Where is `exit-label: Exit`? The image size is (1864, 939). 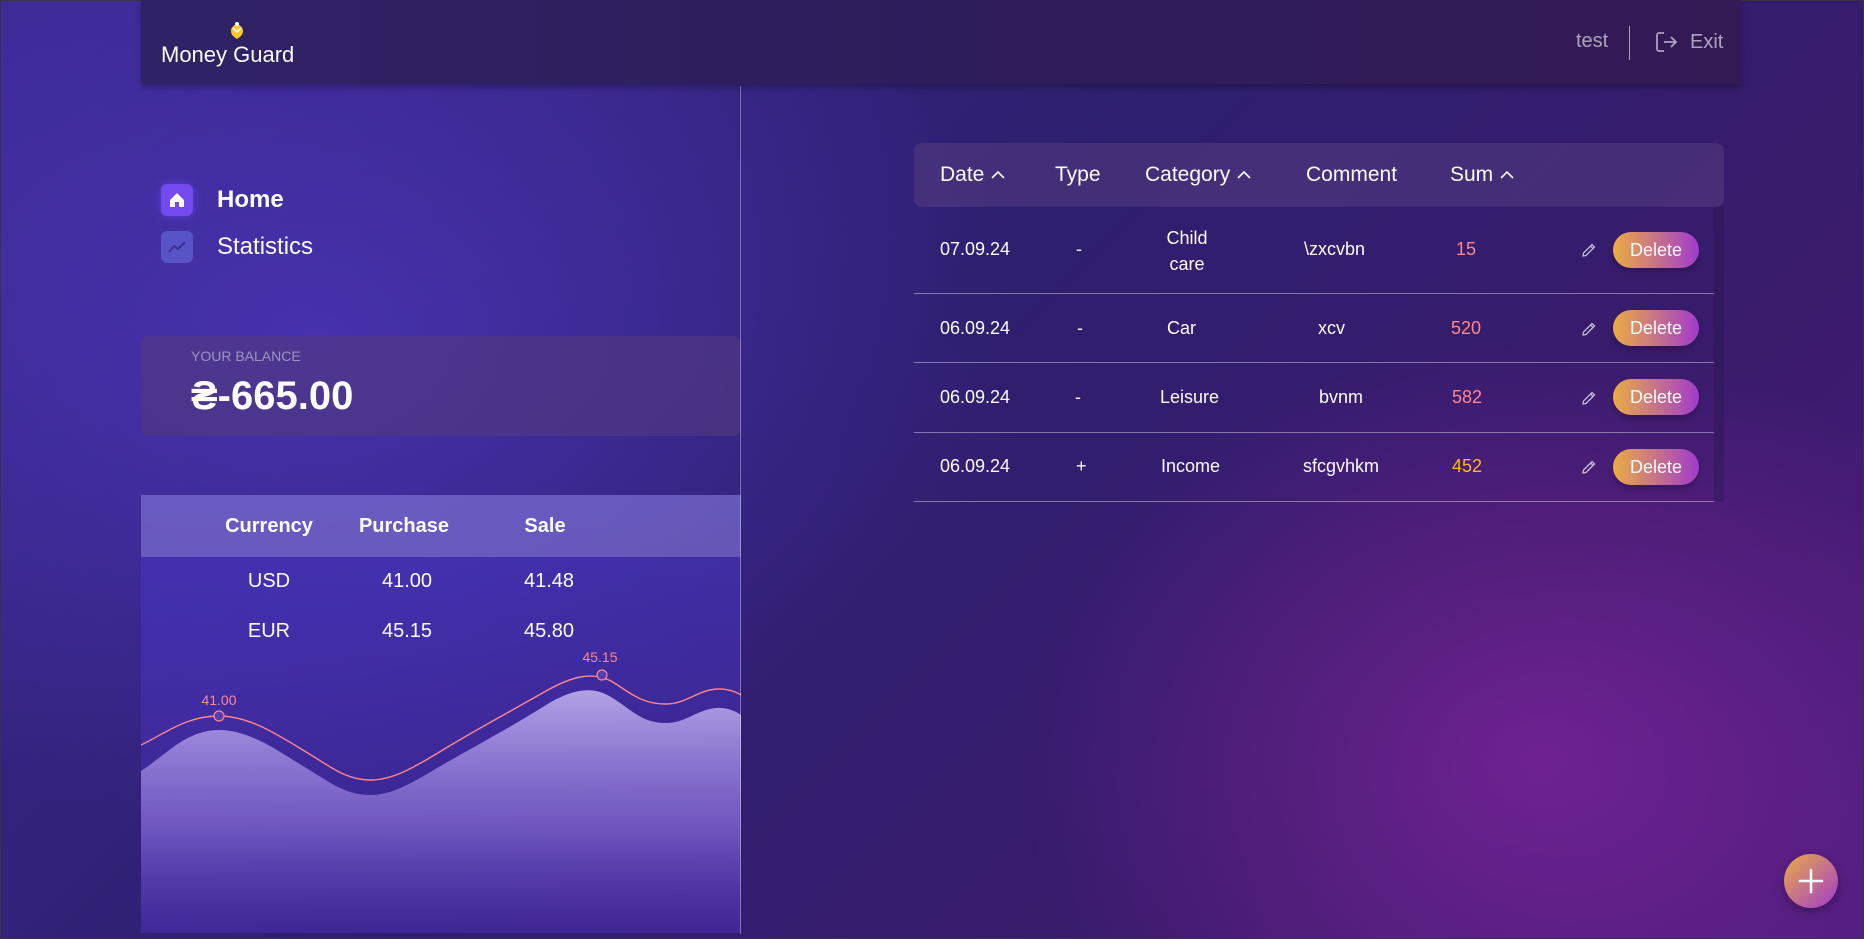 exit-label: Exit is located at coordinates (1707, 41).